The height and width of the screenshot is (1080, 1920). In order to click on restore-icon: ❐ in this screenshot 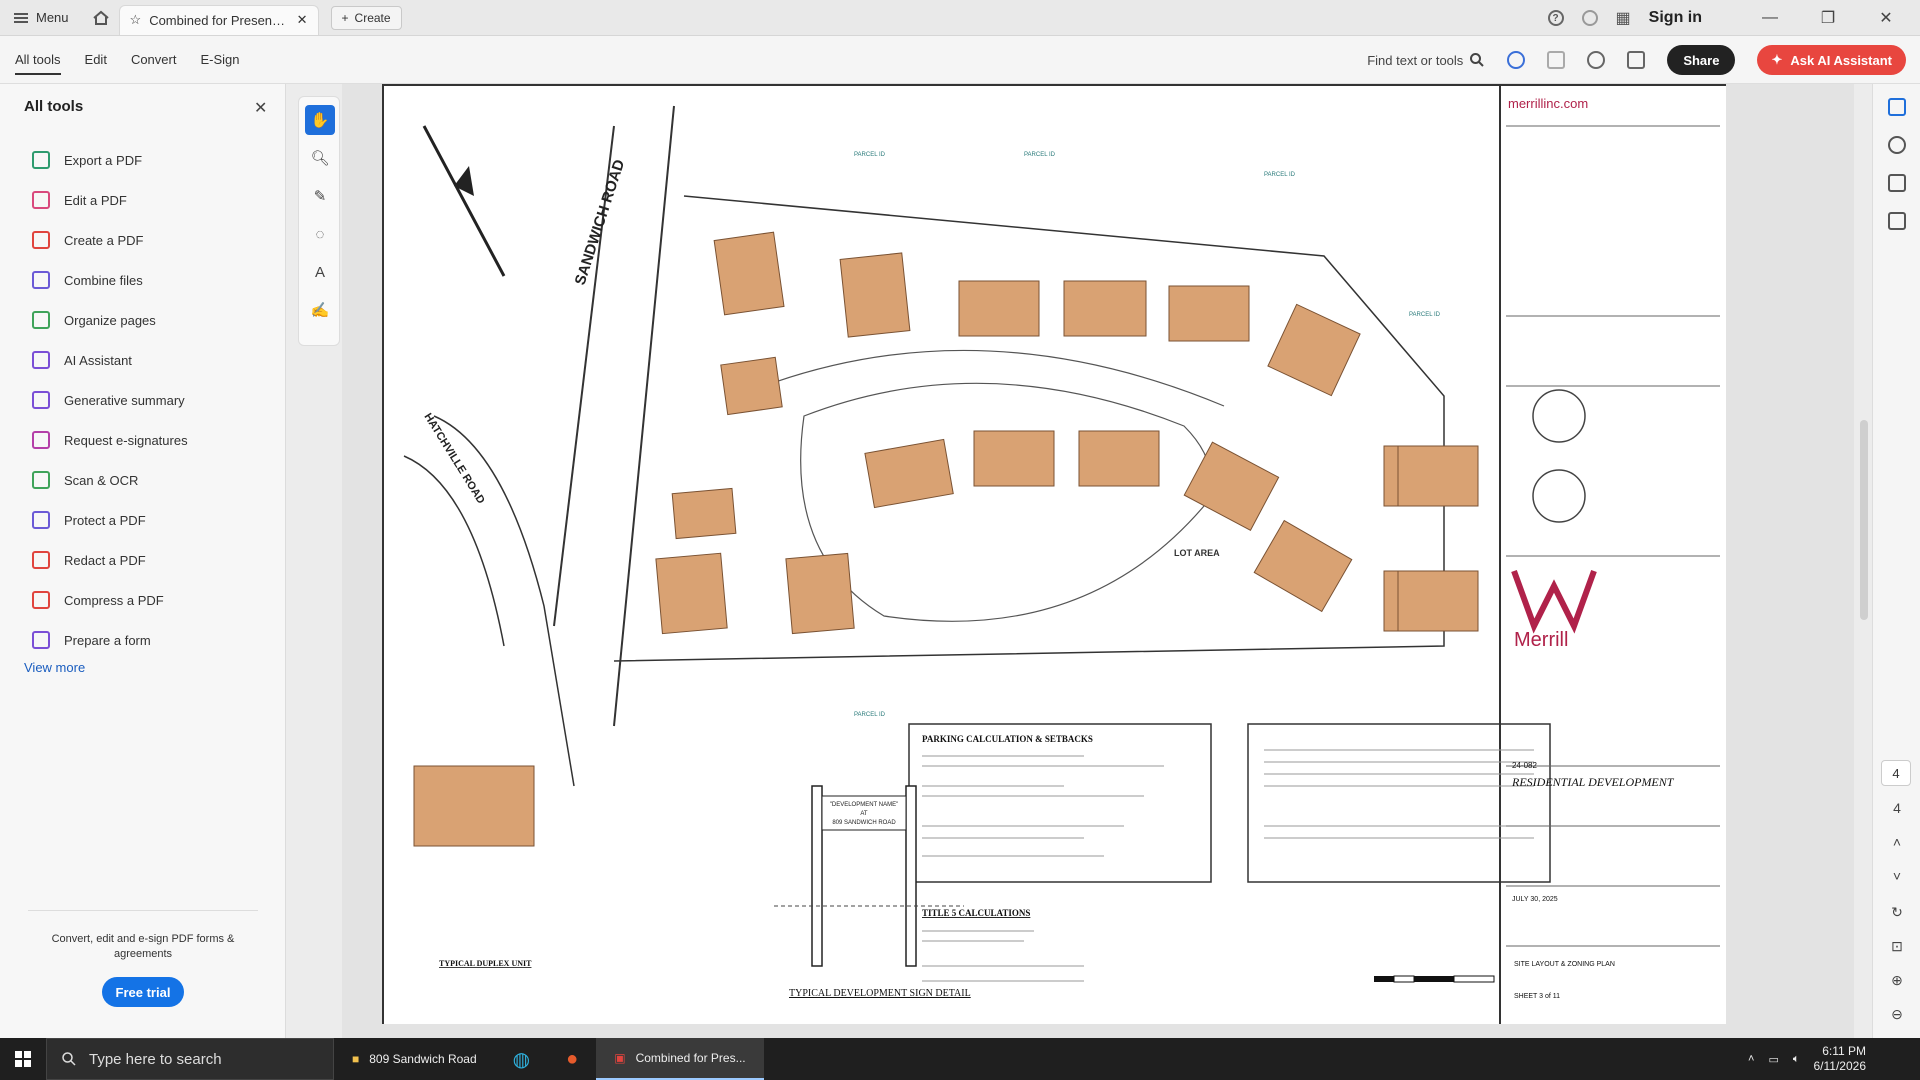, I will do `click(1828, 18)`.